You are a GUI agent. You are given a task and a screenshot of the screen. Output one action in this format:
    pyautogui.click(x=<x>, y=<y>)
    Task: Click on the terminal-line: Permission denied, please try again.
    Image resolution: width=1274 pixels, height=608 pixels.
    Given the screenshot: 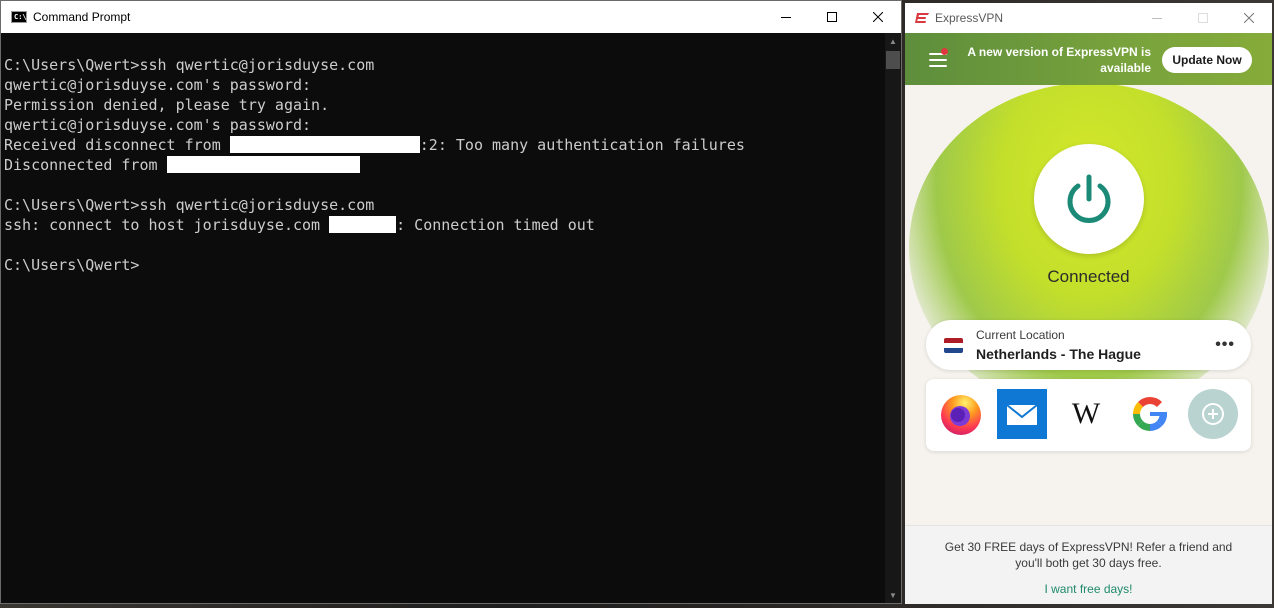 What is the action you would take?
    pyautogui.click(x=167, y=105)
    